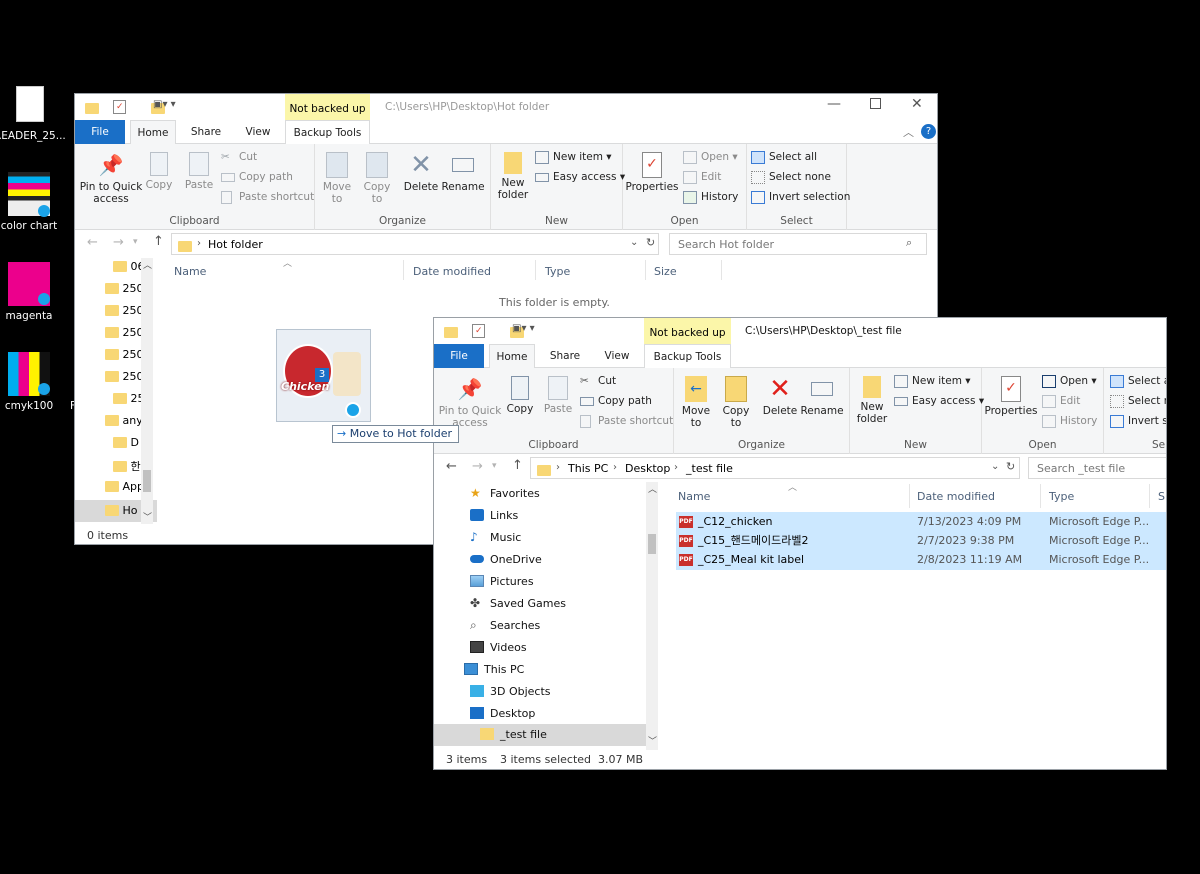  I want to click on select-all-button: Select al, so click(1138, 381).